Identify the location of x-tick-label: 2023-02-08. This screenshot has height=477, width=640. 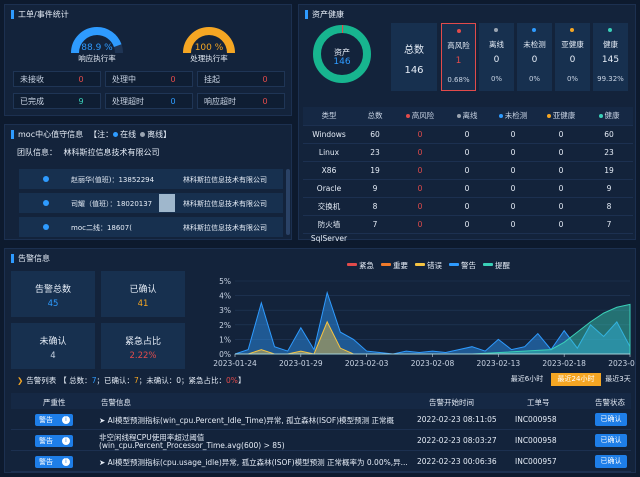
(433, 363).